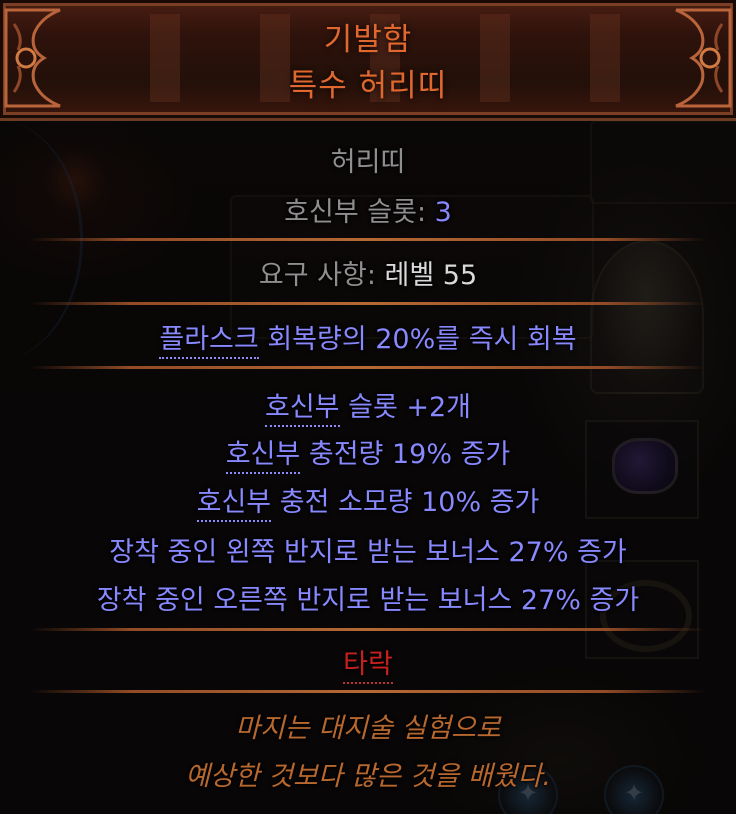 This screenshot has height=814, width=736. What do you see at coordinates (368, 40) in the screenshot?
I see `item-name: 기발함` at bounding box center [368, 40].